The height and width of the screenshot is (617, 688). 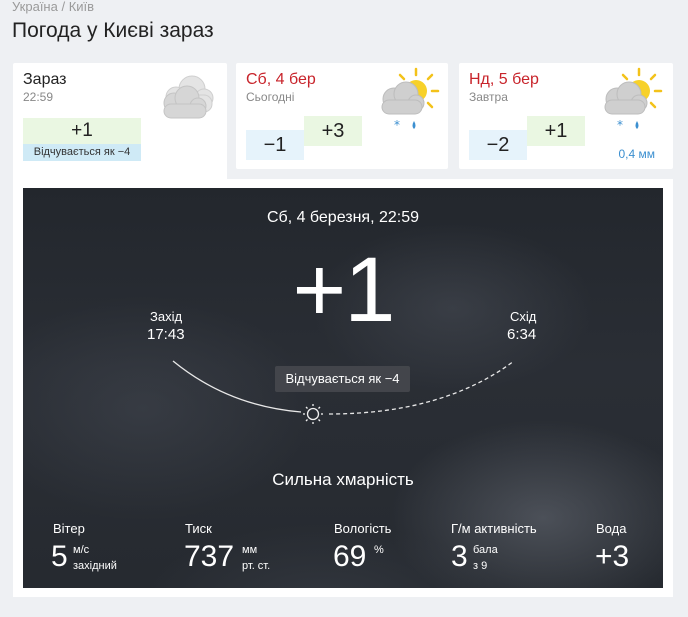 I want to click on humidity-label: Вологість, so click(x=363, y=528).